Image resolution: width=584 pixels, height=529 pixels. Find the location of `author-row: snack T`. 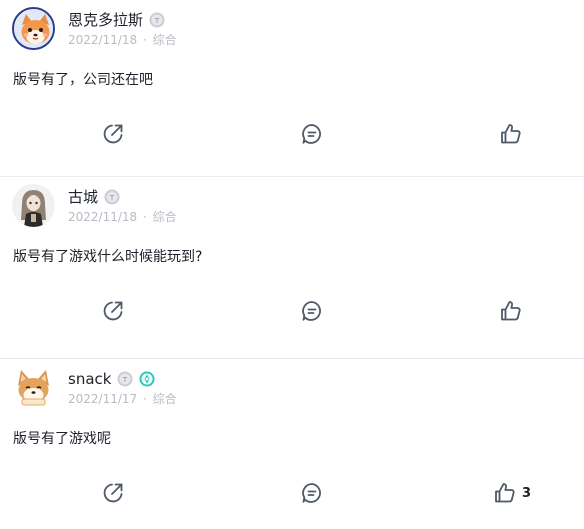

author-row: snack T is located at coordinates (111, 379).